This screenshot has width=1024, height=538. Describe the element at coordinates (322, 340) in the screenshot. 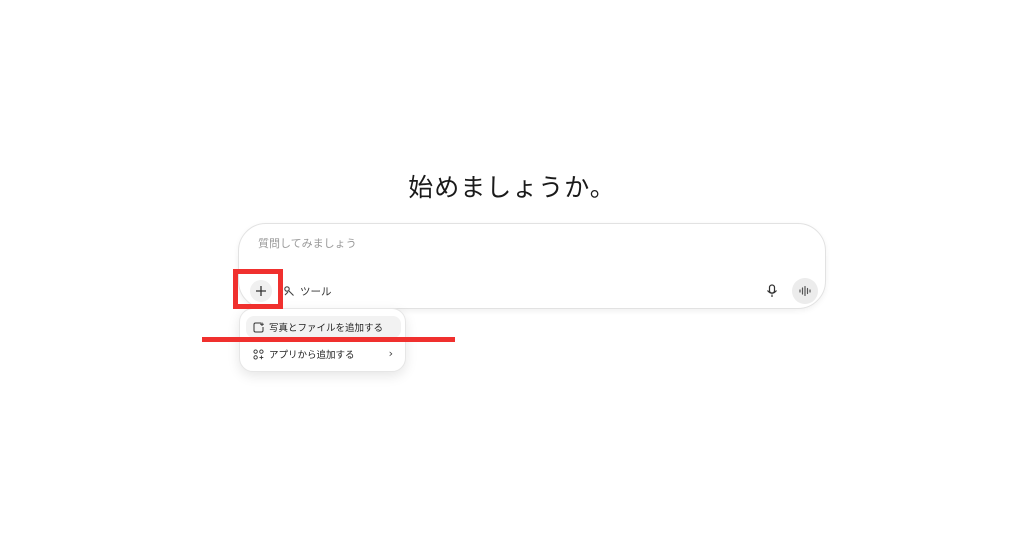

I see `attachment-menu: 写真とファイルを追加する アプリから追加する ›` at that location.